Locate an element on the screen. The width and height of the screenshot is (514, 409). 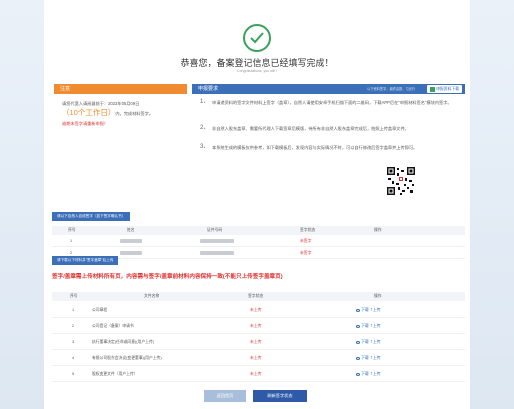
table-row: 3 执行董事决定(任命或同意)(用户上传) 未上传 下载 ⇡上传 is located at coordinates (258, 342).